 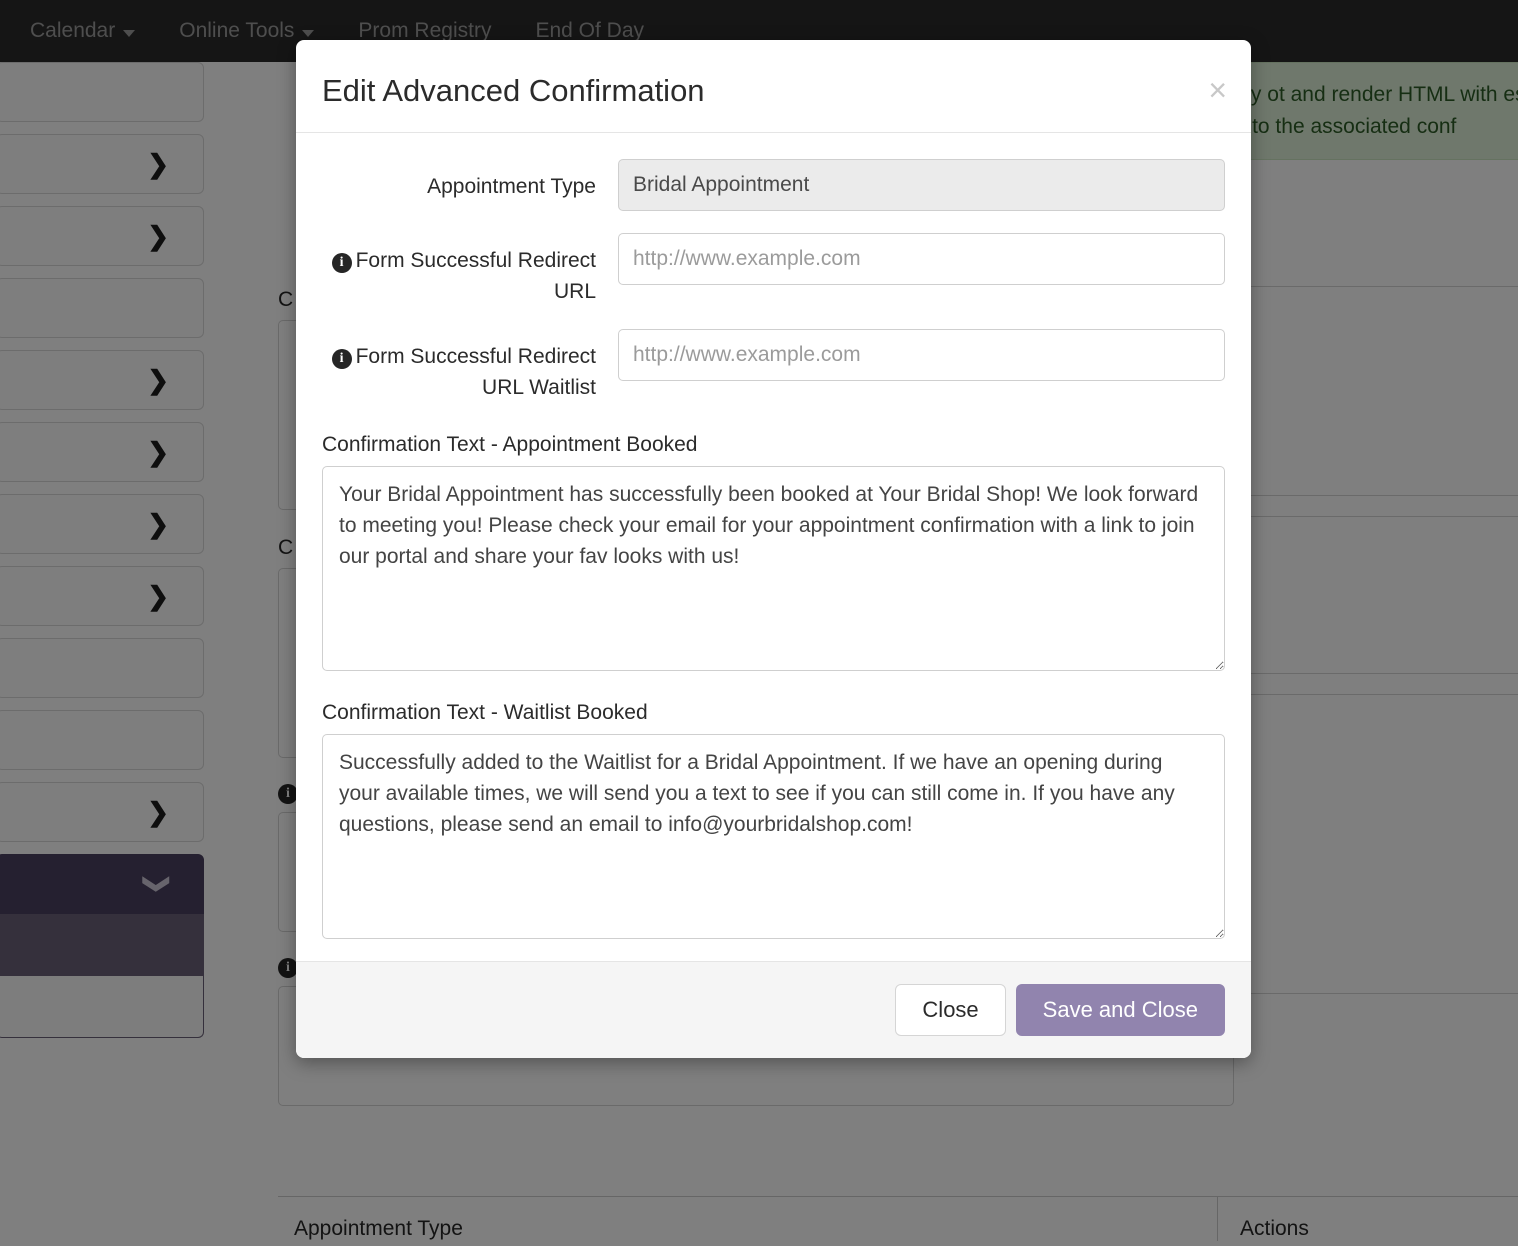 I want to click on field-redirect-url-waitlist: i Form Successful Redirect URL Waitlist, so click(x=773, y=366).